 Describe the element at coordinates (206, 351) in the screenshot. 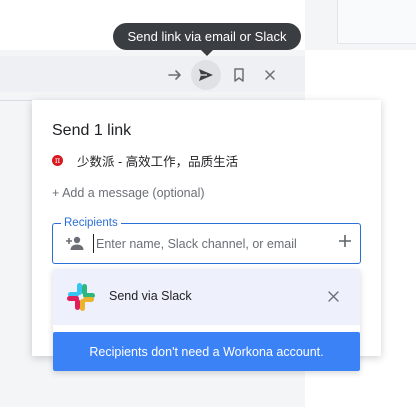

I see `workona-account-banner: Recipients don't need a Workona account.` at that location.